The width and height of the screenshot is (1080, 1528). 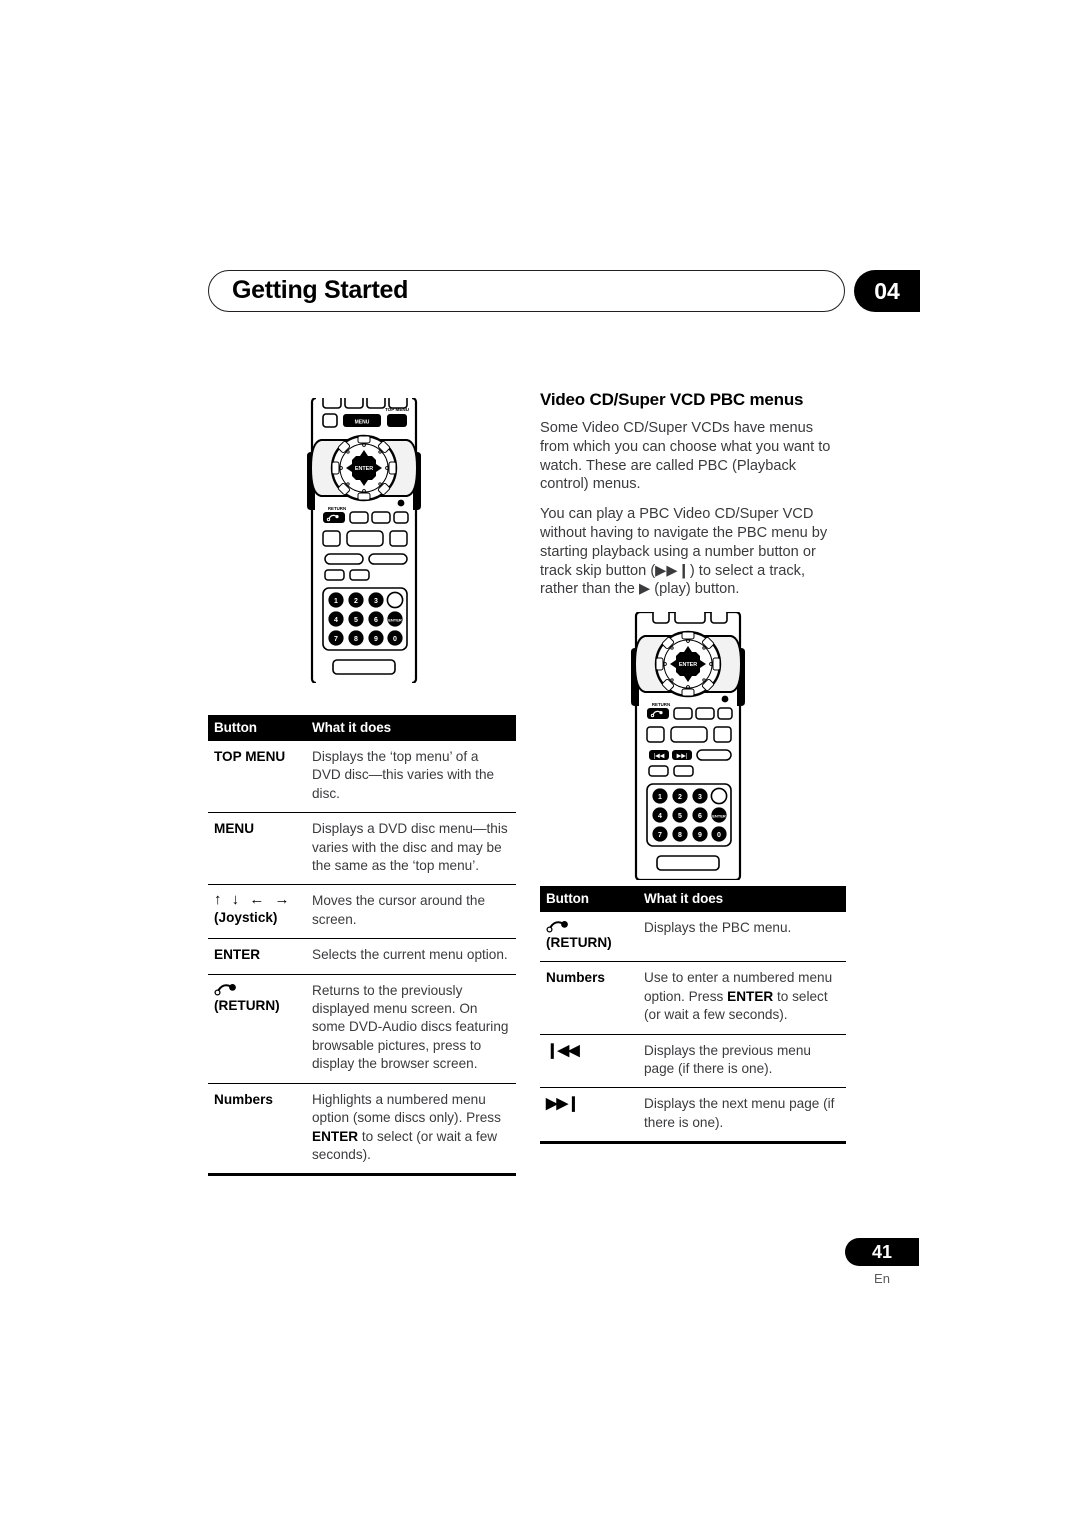 What do you see at coordinates (564, 291) in the screenshot?
I see `page-header: Getting Started 04` at bounding box center [564, 291].